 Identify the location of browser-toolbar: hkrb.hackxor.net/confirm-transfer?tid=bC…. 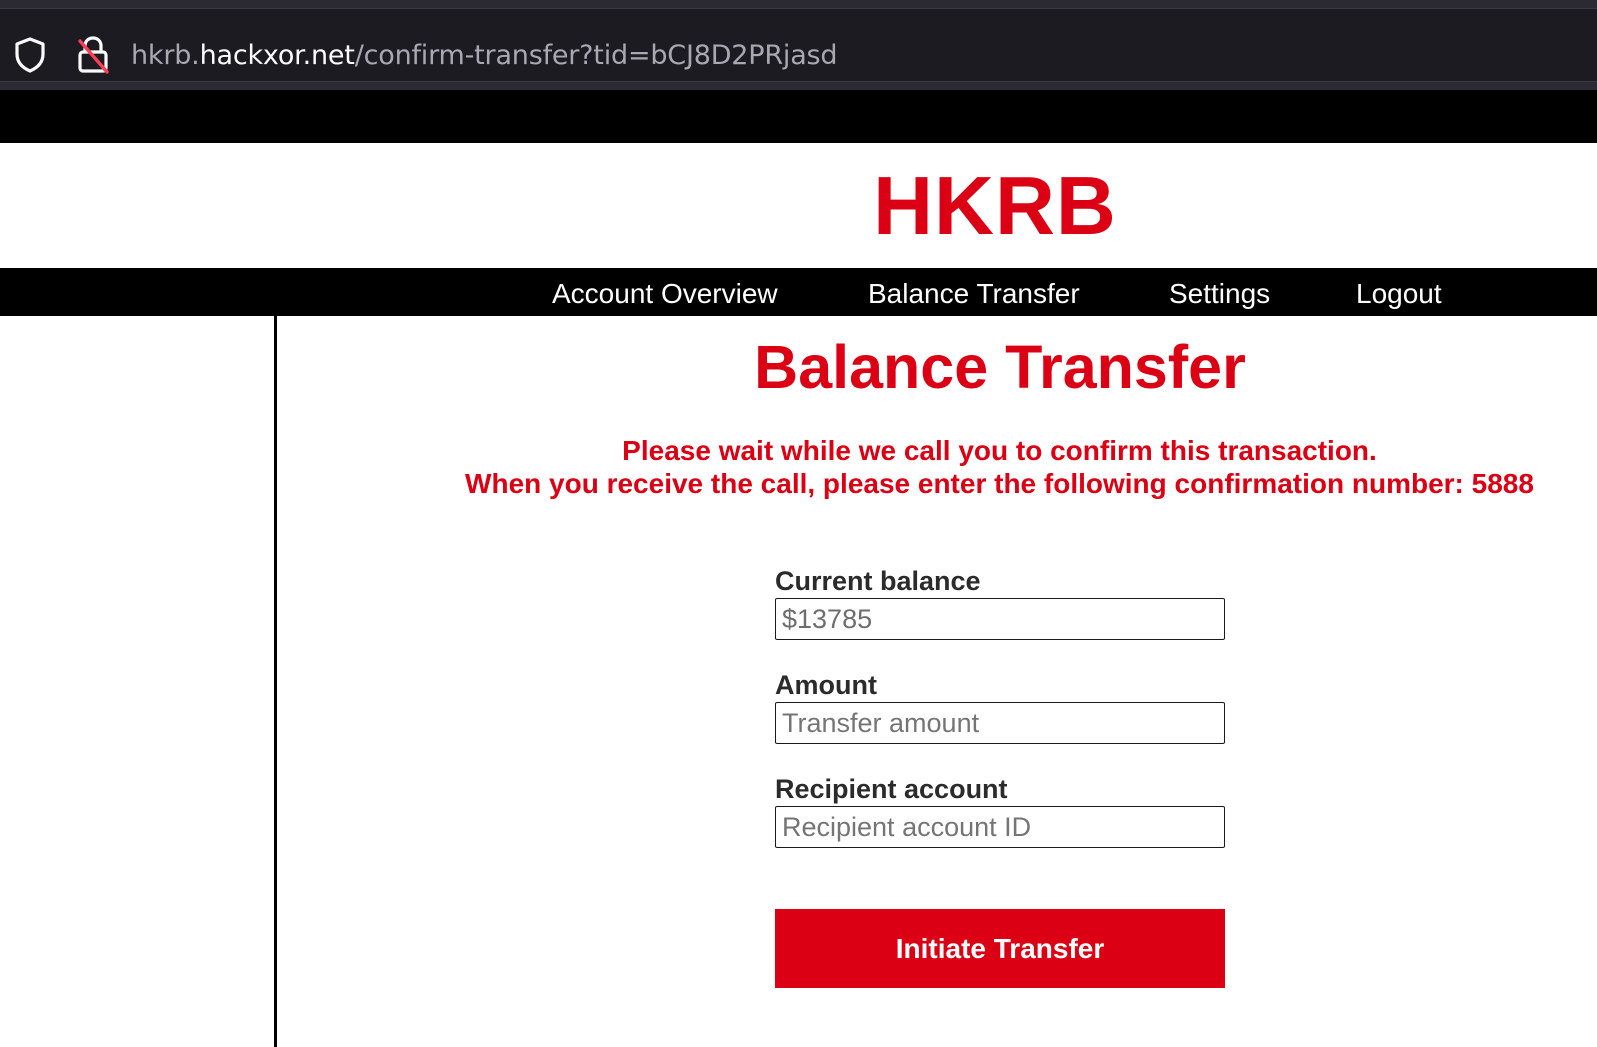
(798, 45).